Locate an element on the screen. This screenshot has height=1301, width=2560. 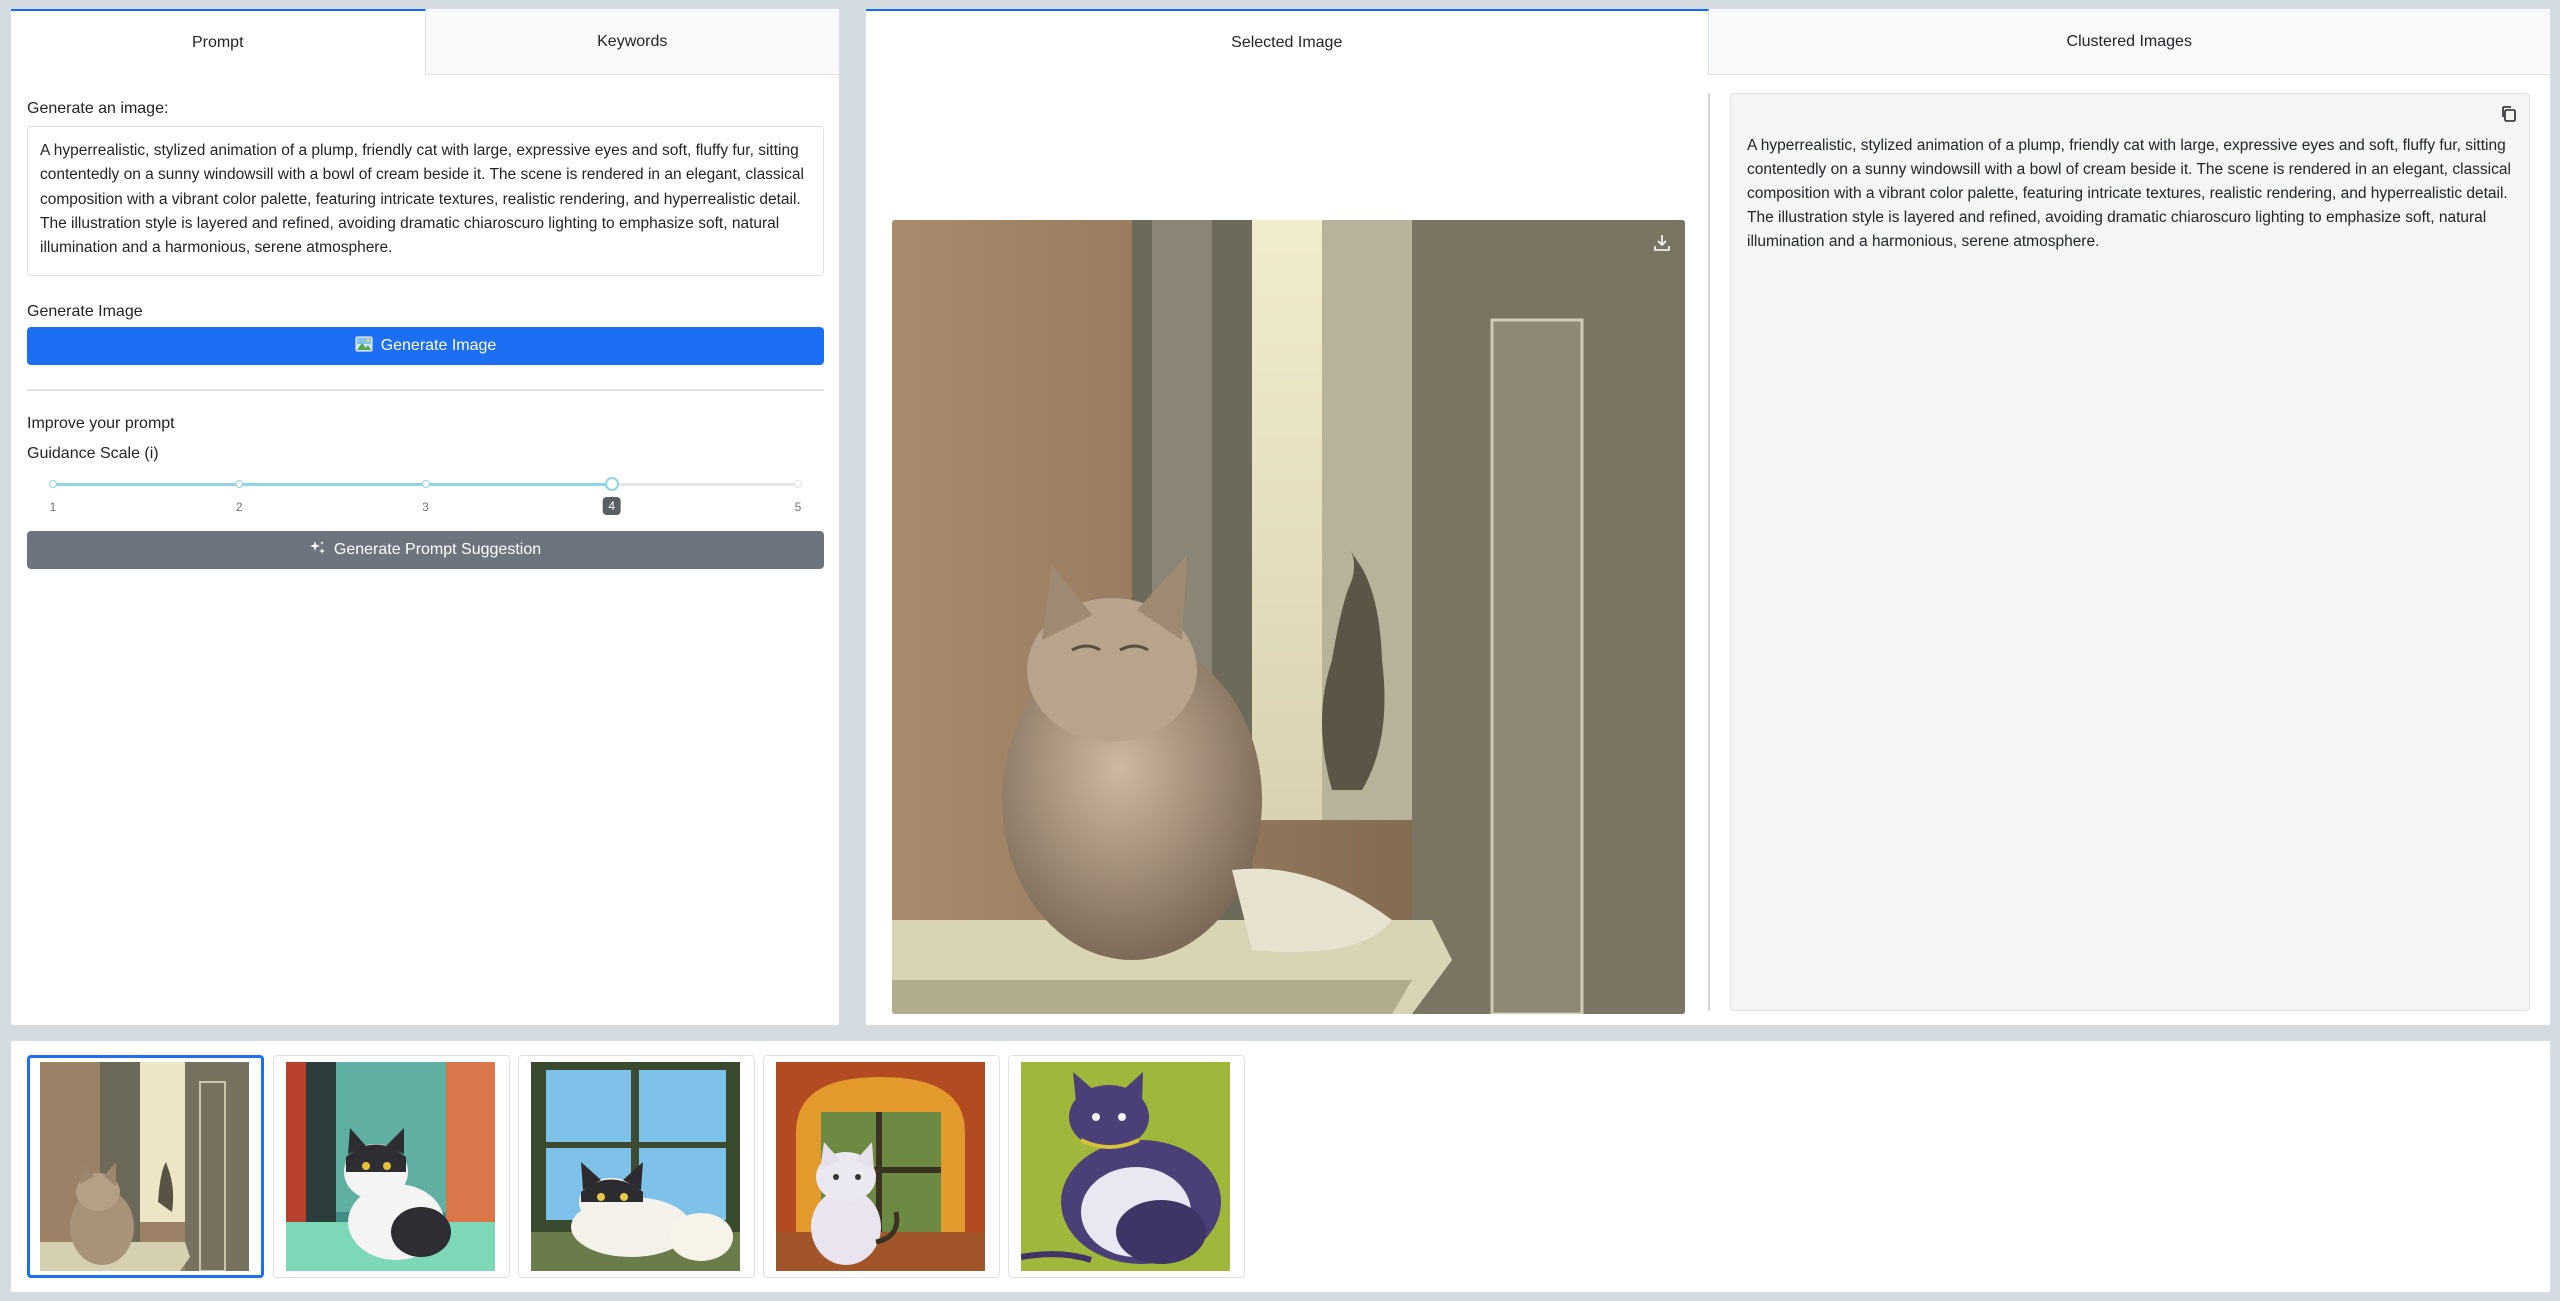
right-tab-bar: Selected Image Clustered Images is located at coordinates (1708, 42).